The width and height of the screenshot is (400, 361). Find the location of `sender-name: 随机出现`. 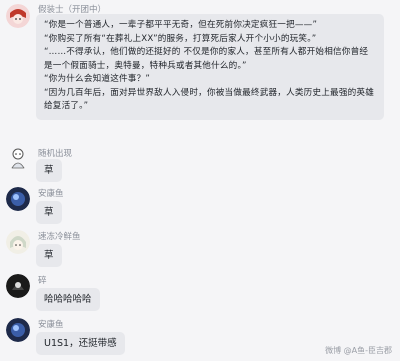

sender-name: 随机出现 is located at coordinates (55, 154).